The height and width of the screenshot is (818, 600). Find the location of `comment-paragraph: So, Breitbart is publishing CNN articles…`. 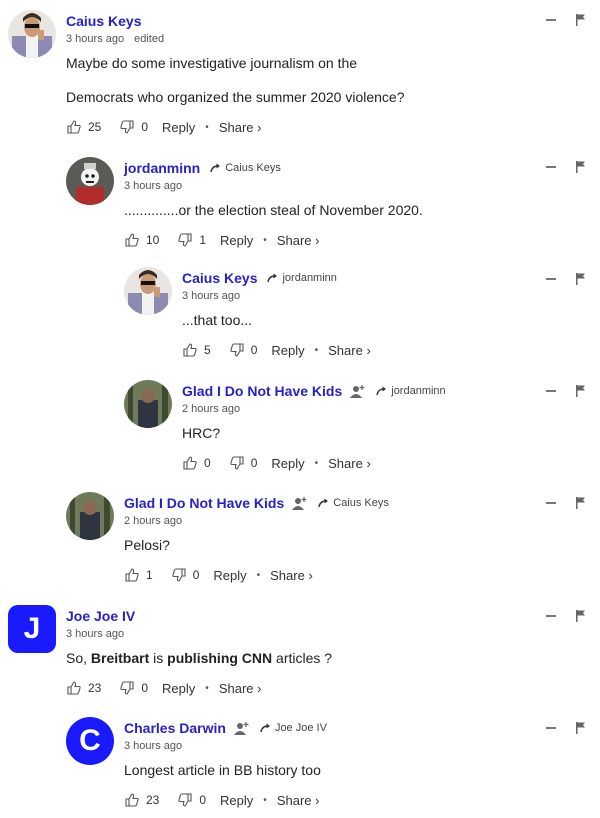

comment-paragraph: So, Breitbart is publishing CNN articles… is located at coordinates (301, 658).